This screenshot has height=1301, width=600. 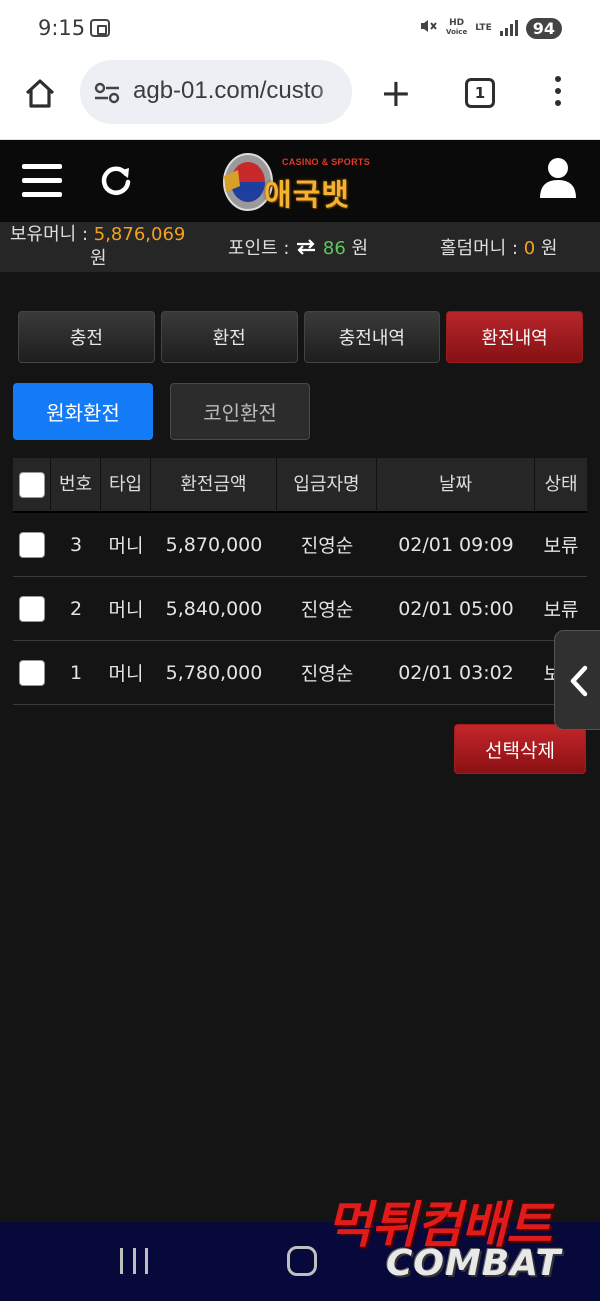 I want to click on home-icon, so click(x=40, y=94).